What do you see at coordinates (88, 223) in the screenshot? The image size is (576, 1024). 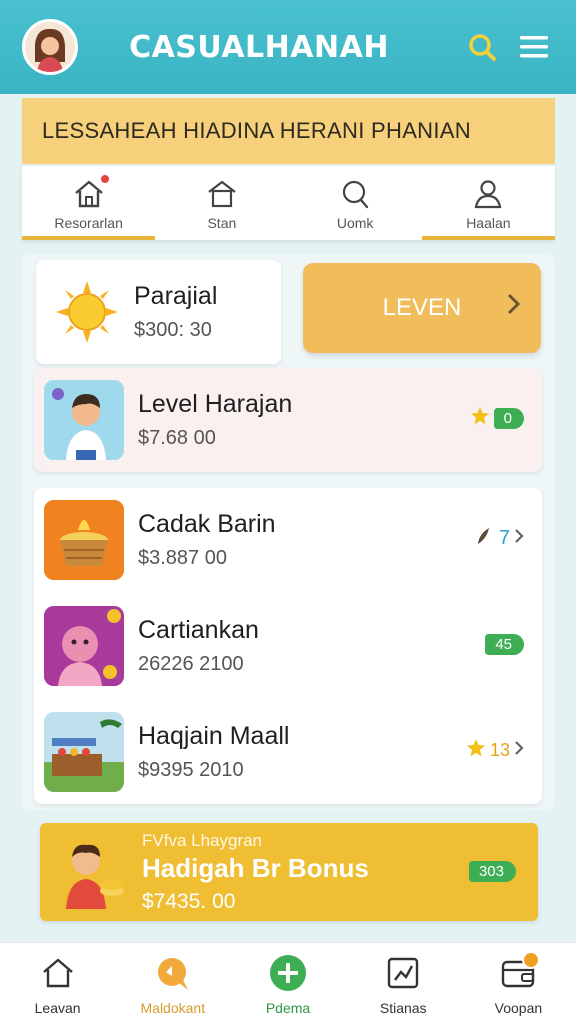 I see `tab-label: Resorarlan` at bounding box center [88, 223].